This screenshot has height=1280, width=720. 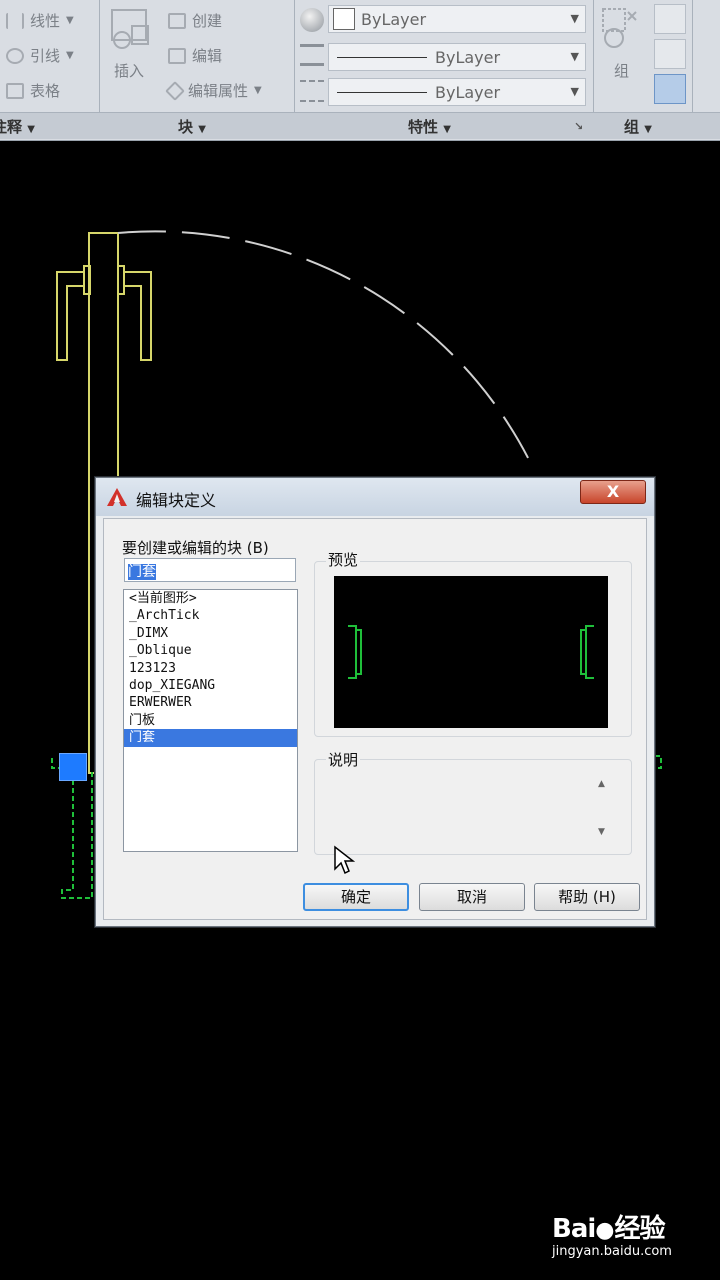 What do you see at coordinates (601, 832) in the screenshot?
I see `scroll-down-icon: ▼` at bounding box center [601, 832].